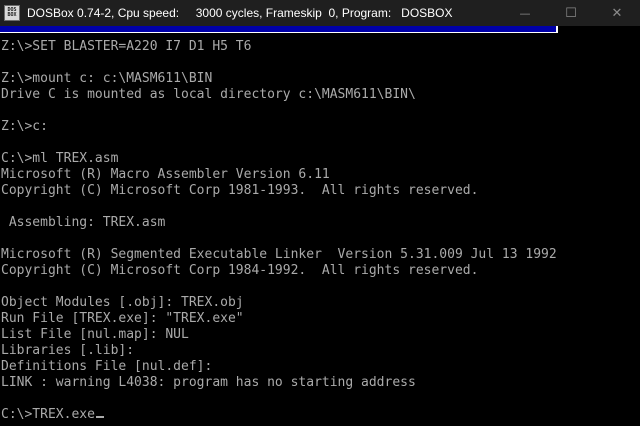  What do you see at coordinates (320, 319) in the screenshot?
I see `console-line: Run File [TREX.exe]: "TREX.exe"` at bounding box center [320, 319].